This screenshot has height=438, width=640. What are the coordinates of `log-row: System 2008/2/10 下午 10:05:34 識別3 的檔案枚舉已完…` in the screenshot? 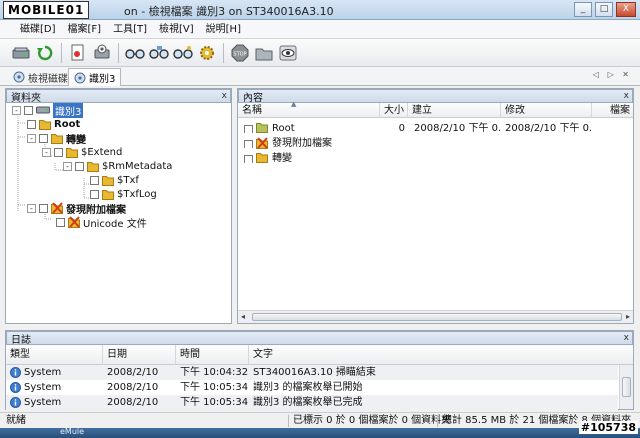 It's located at (312, 402).